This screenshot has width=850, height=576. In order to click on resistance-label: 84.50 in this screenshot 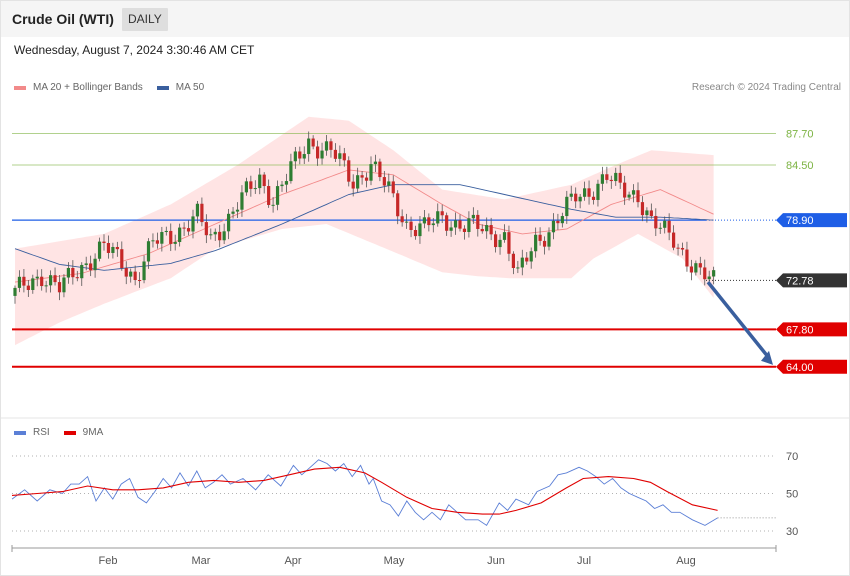, I will do `click(800, 166)`.